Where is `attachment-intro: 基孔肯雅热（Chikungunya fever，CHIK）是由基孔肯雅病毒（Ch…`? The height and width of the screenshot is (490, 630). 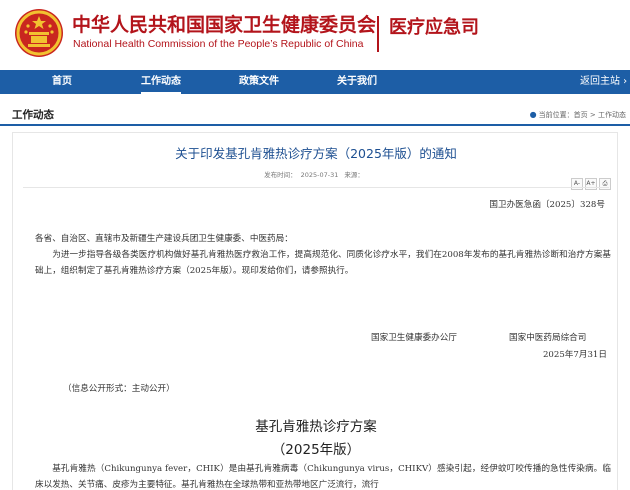 attachment-intro: 基孔肯雅热（Chikungunya fever，CHIK）是由基孔肯雅病毒（Ch… is located at coordinates (323, 477).